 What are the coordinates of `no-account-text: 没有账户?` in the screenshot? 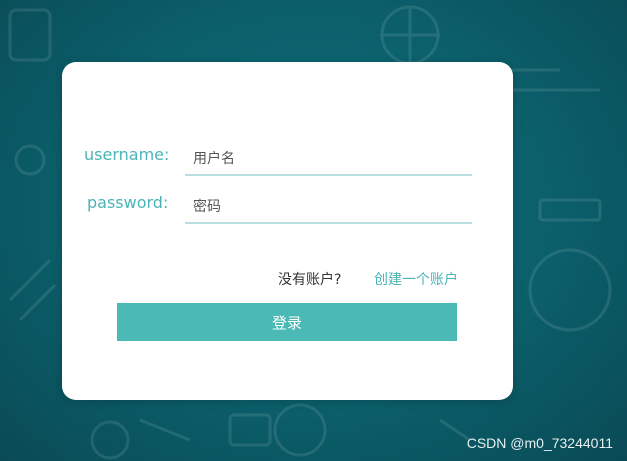 It's located at (310, 280).